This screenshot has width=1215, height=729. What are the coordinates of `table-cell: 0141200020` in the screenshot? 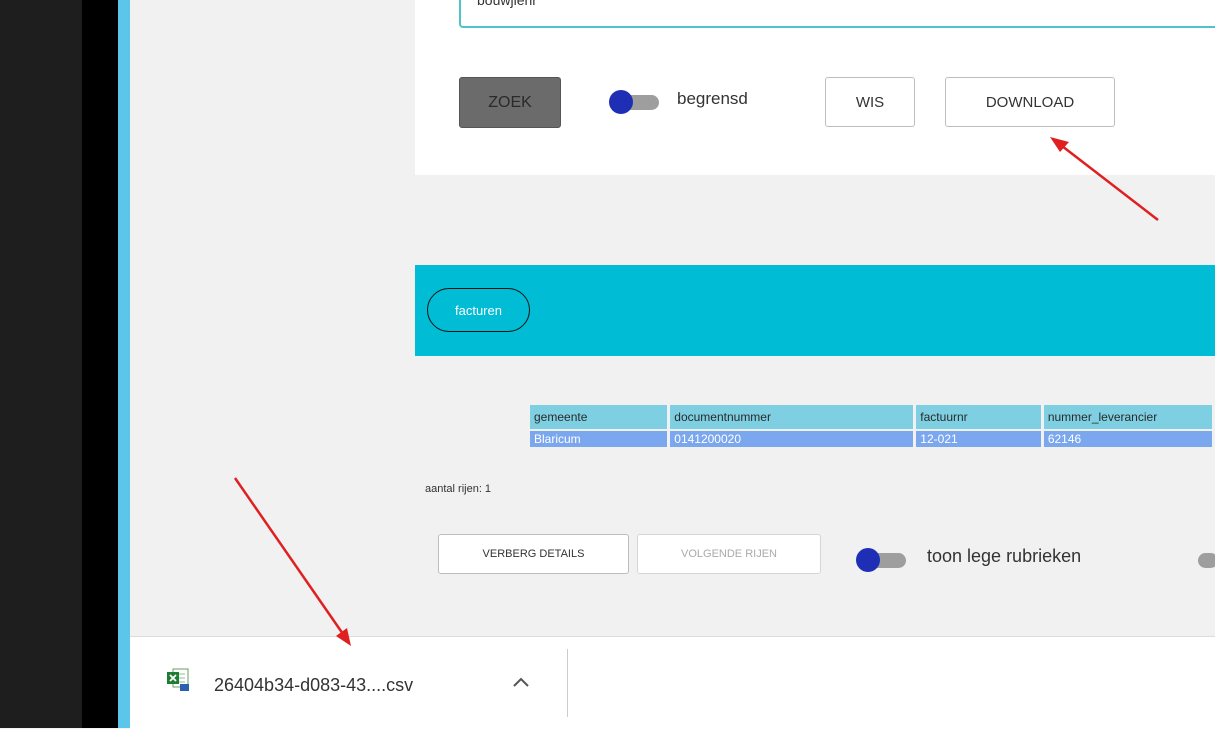 It's located at (792, 439).